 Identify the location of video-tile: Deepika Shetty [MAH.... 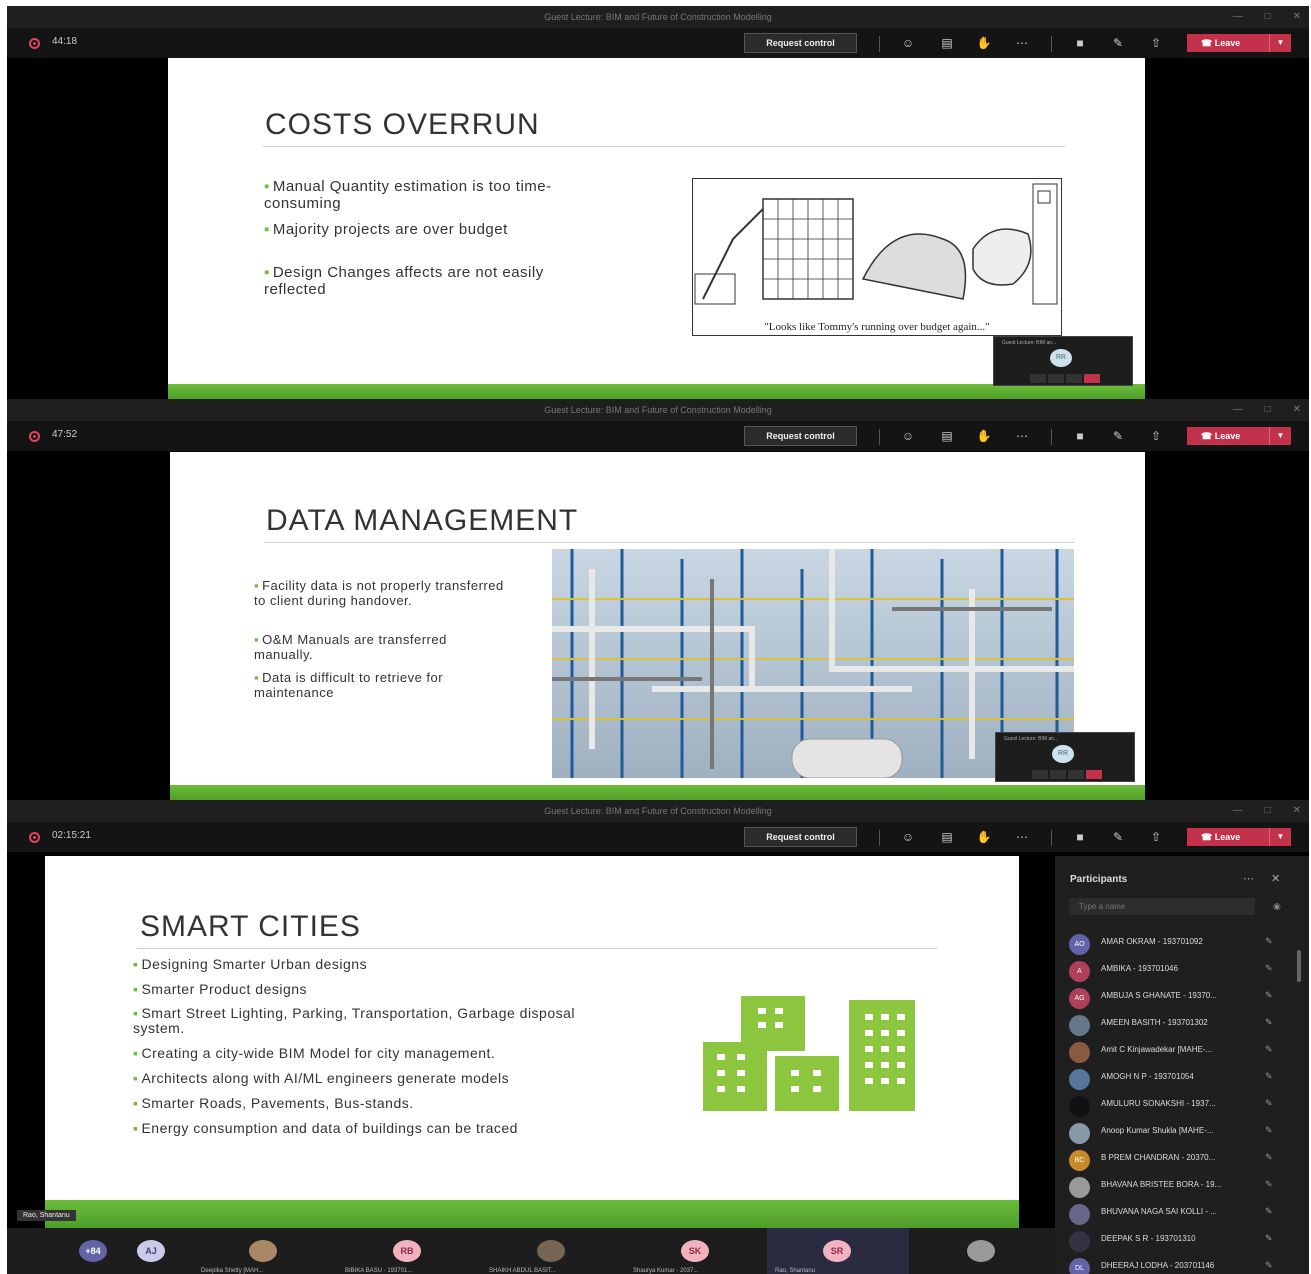
(264, 1251).